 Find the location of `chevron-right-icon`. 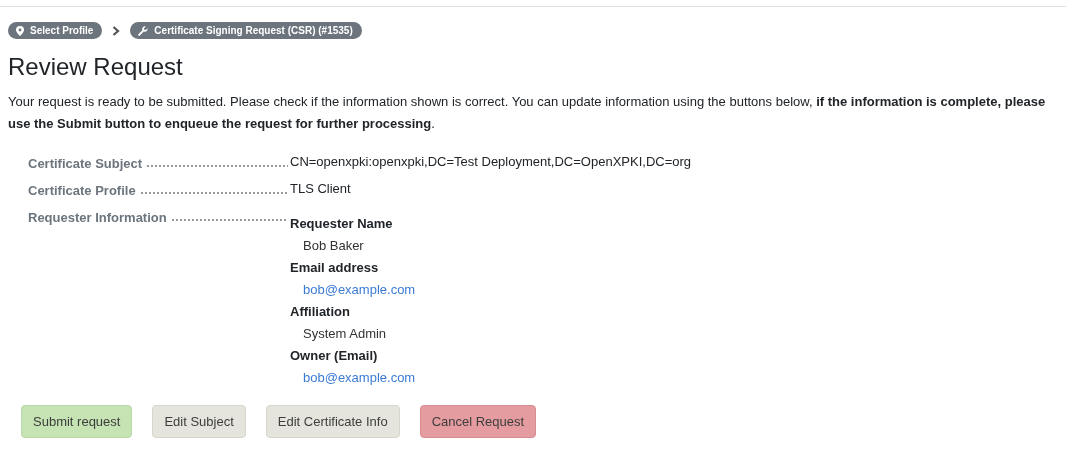

chevron-right-icon is located at coordinates (116, 30).